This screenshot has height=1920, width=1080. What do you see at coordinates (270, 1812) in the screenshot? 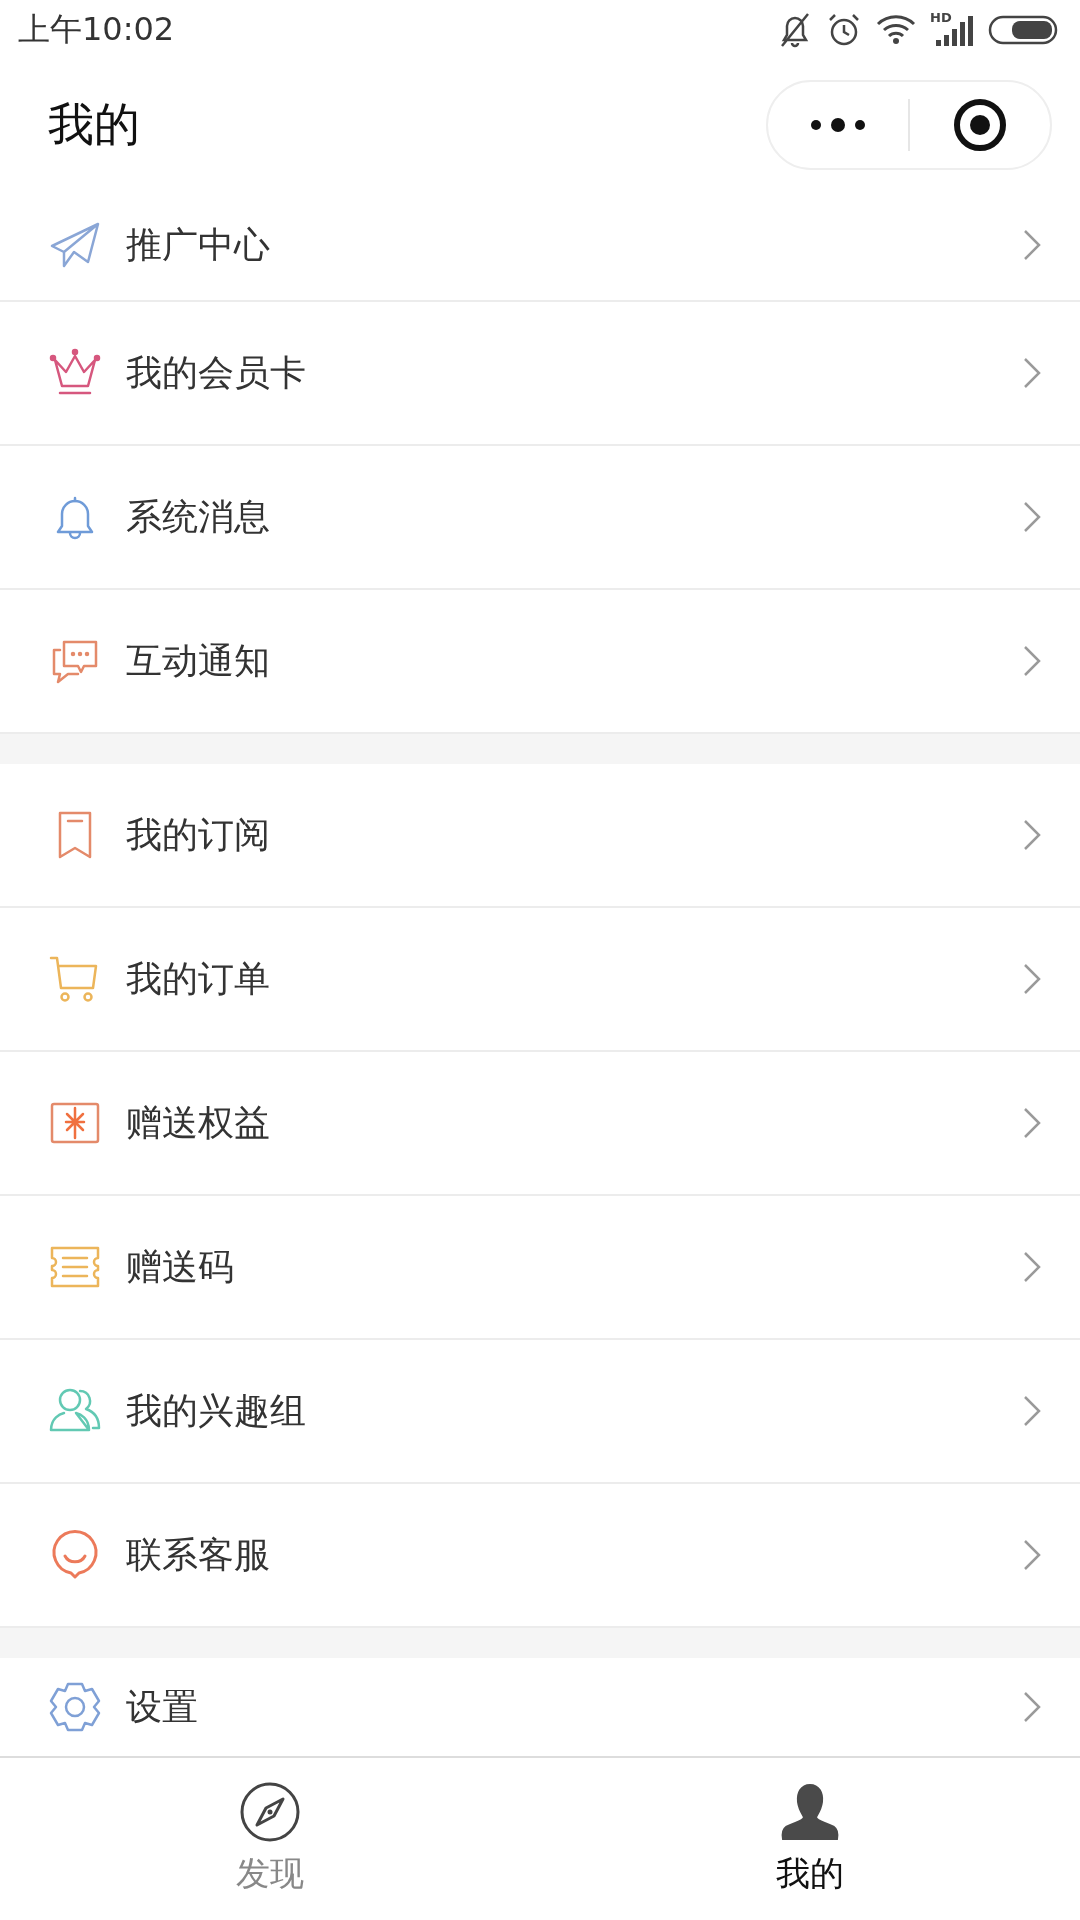
I see `compass-icon` at bounding box center [270, 1812].